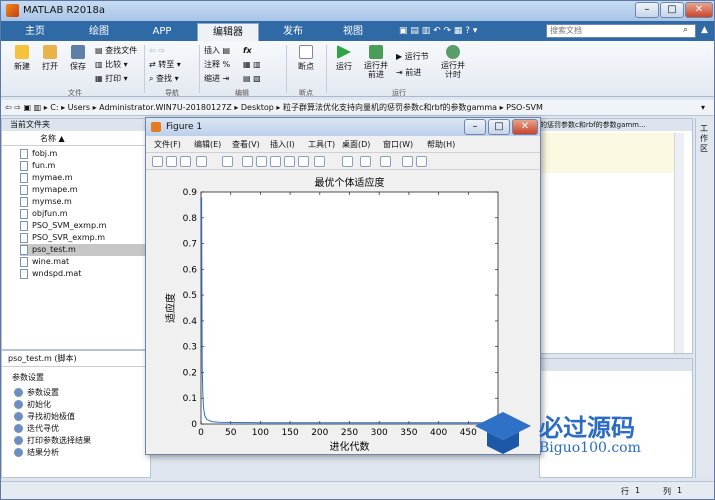 The image size is (715, 500). Describe the element at coordinates (217, 65) in the screenshot. I see `comment-button: 注释 %` at that location.